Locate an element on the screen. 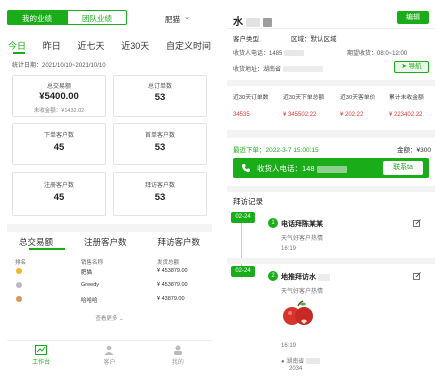 The height and width of the screenshot is (390, 437). order-total-30d: ¥ 345502:22 is located at coordinates (300, 115).